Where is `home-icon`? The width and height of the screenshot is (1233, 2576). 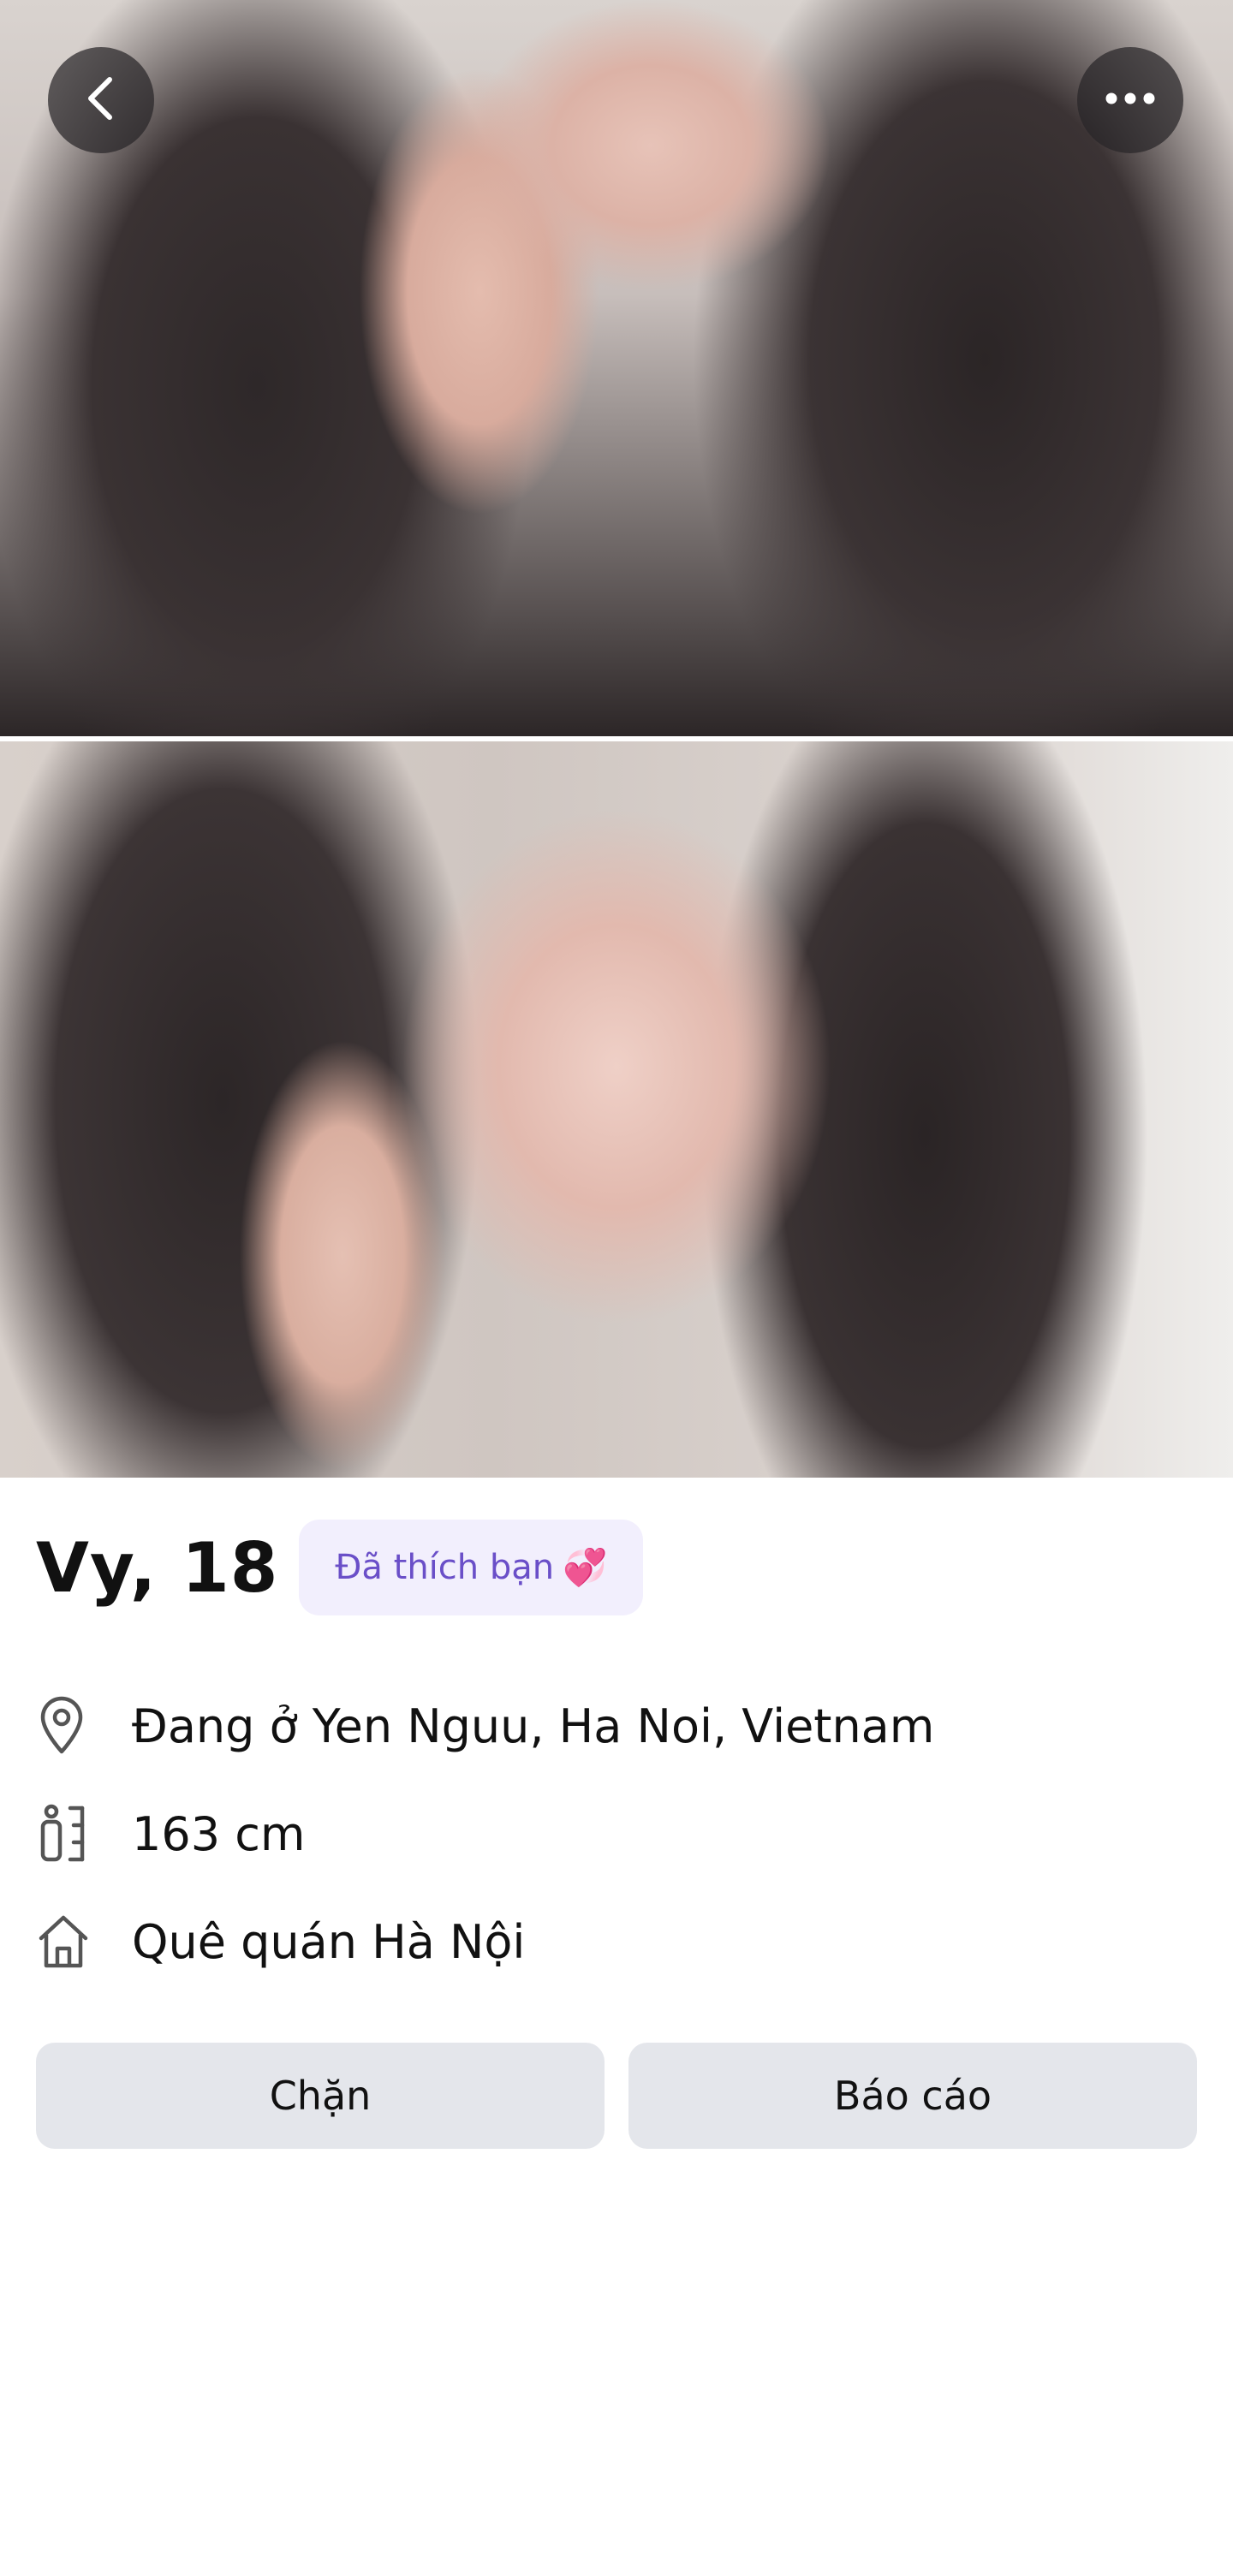 home-icon is located at coordinates (66, 1941).